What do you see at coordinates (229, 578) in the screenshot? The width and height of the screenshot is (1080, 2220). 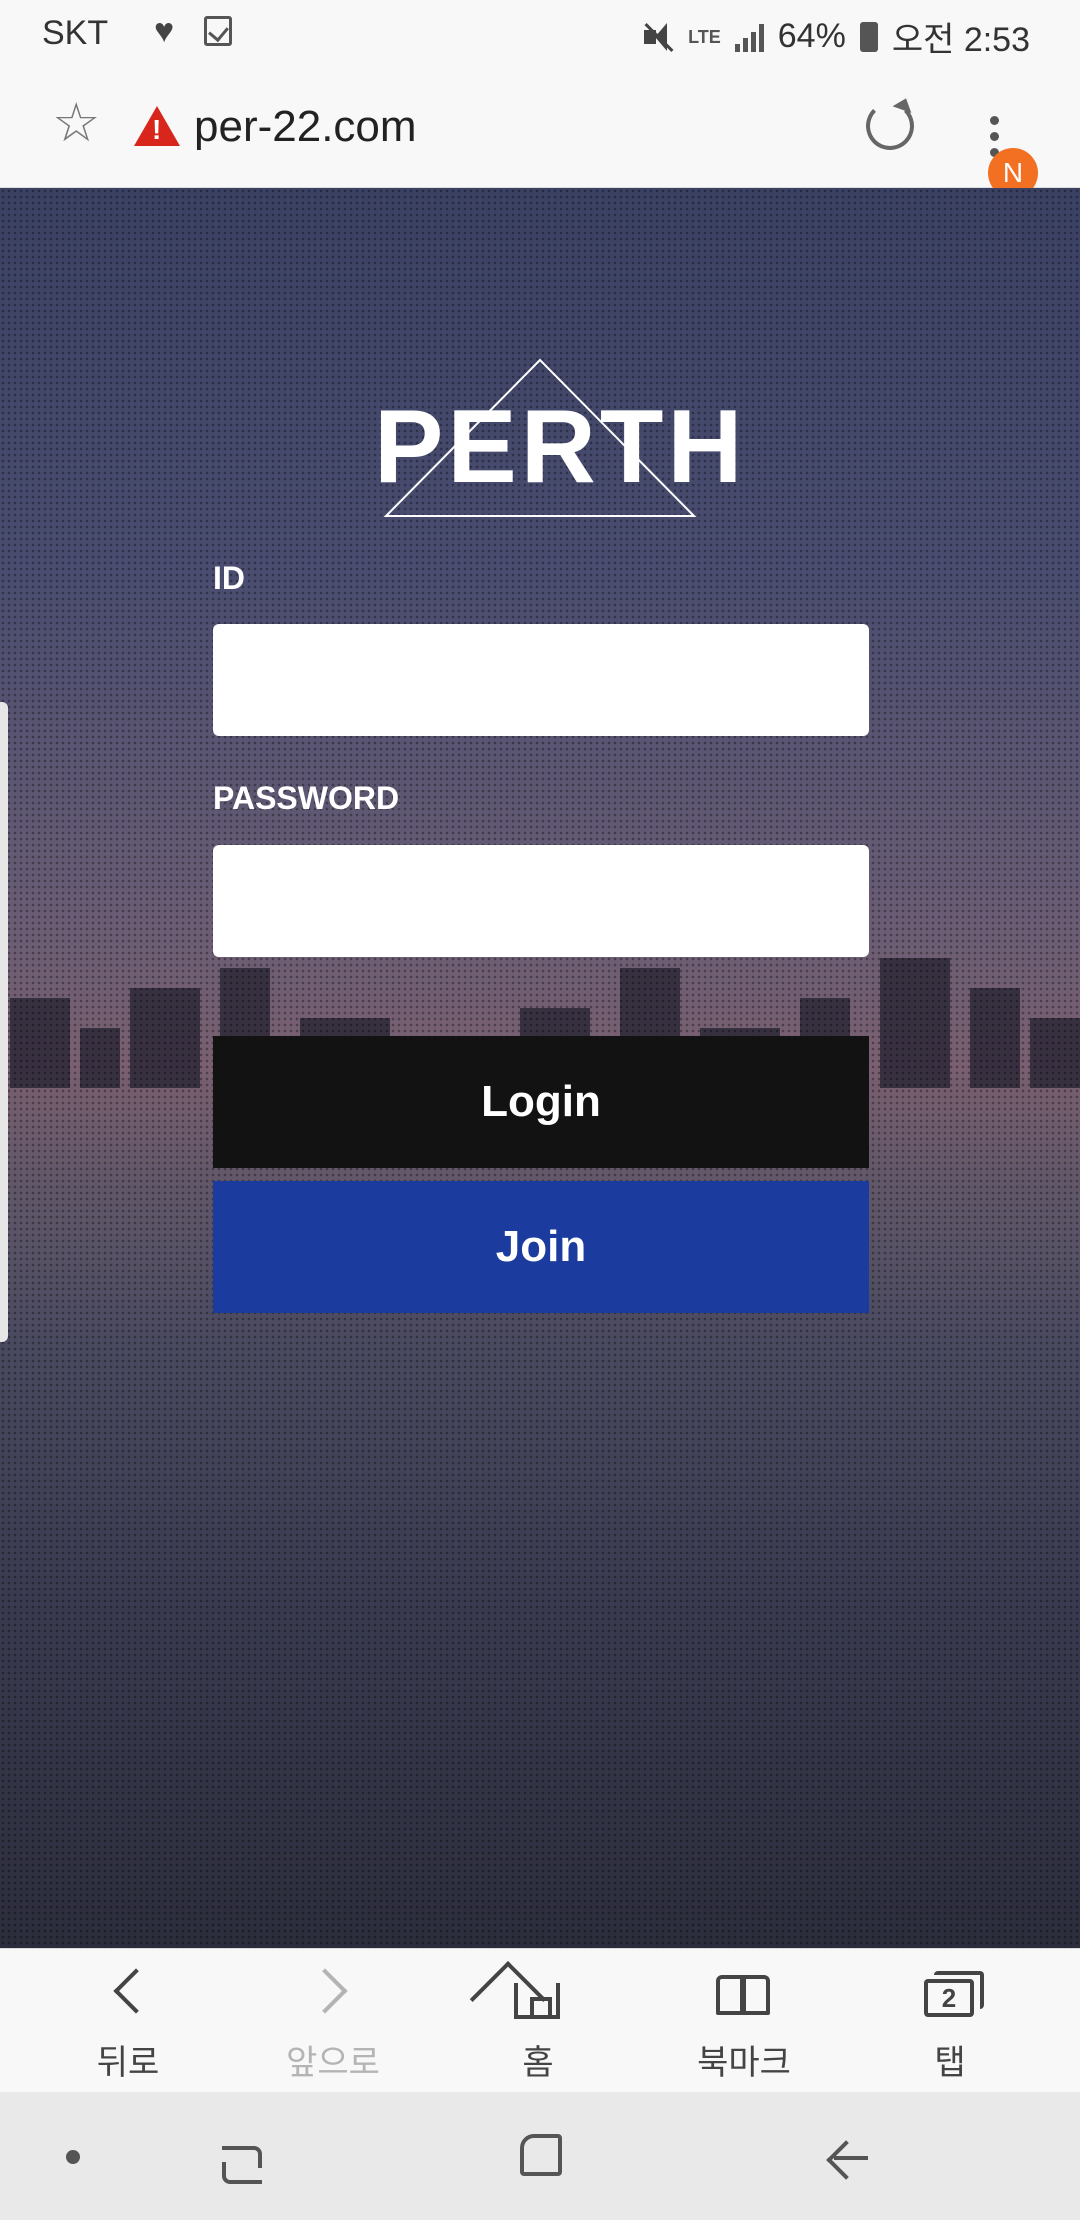 I see `id-label: ID` at bounding box center [229, 578].